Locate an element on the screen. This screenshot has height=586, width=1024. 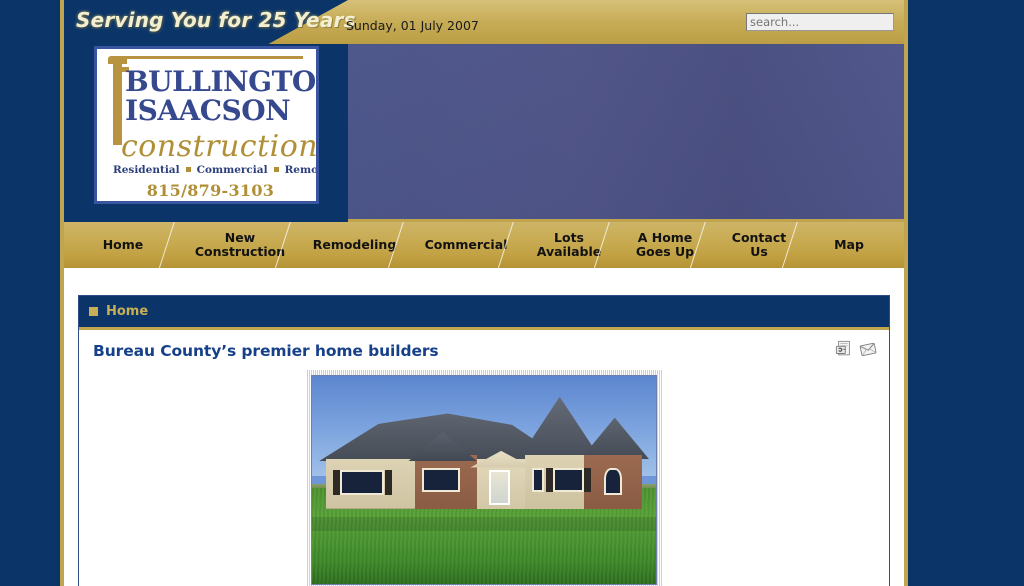
search-box is located at coordinates (820, 21).